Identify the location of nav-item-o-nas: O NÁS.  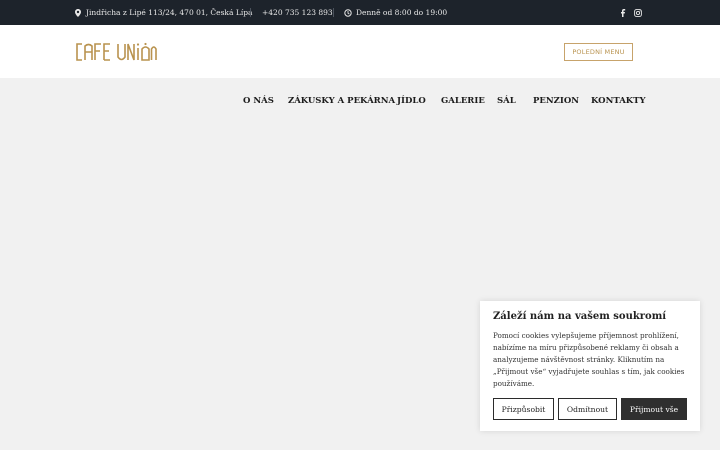
(258, 101).